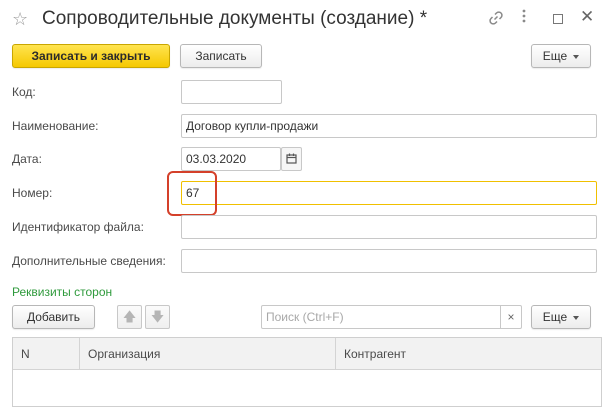 The image size is (612, 407). Describe the element at coordinates (221, 56) in the screenshot. I see `save-button: Записать` at that location.